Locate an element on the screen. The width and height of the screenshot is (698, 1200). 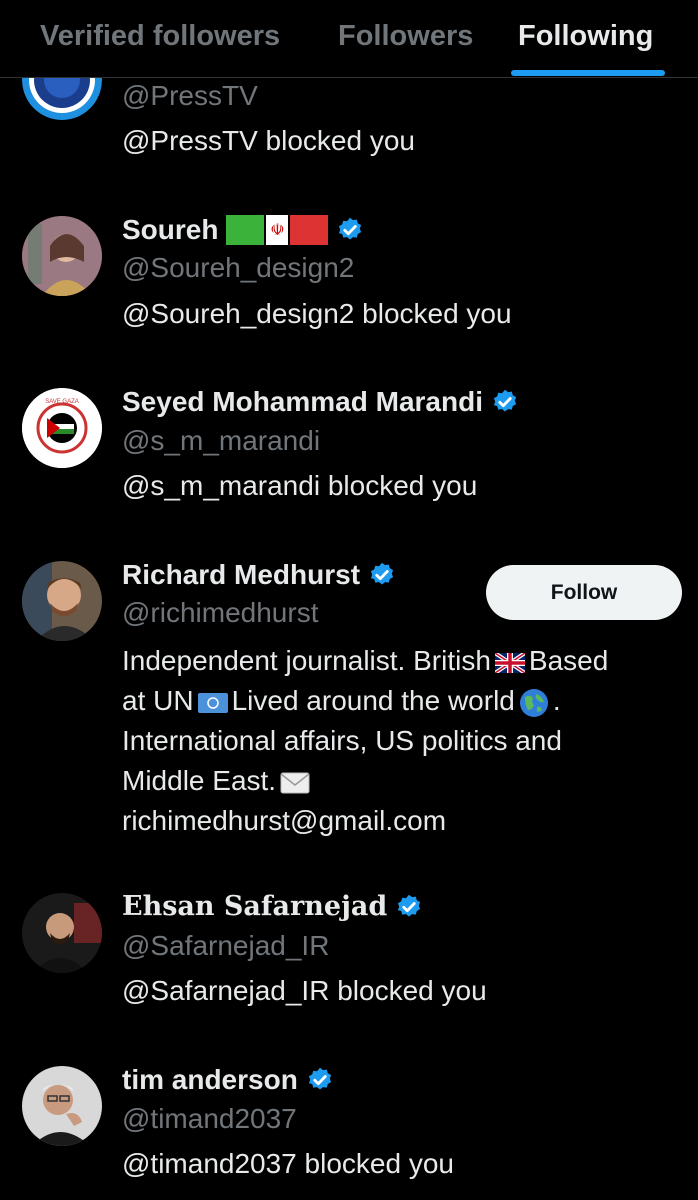
user-handle: @s_m_marandi is located at coordinates (221, 441).